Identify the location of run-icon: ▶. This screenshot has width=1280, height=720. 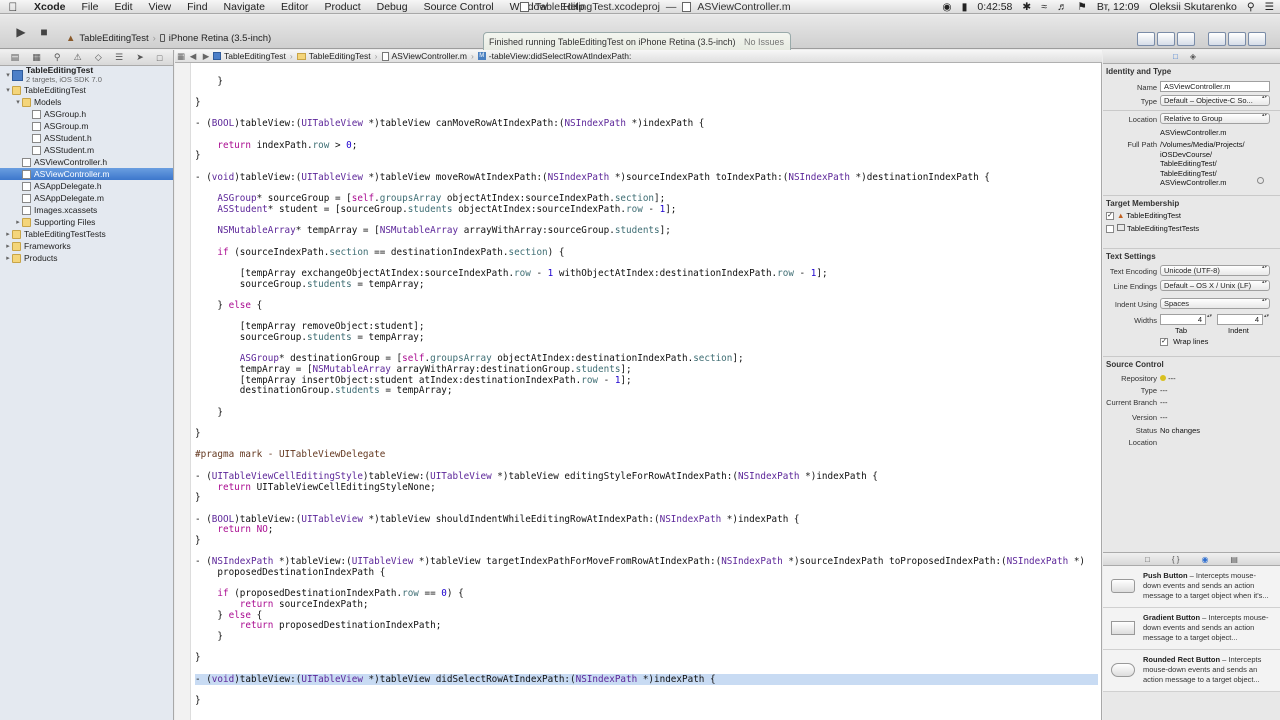
(21, 32).